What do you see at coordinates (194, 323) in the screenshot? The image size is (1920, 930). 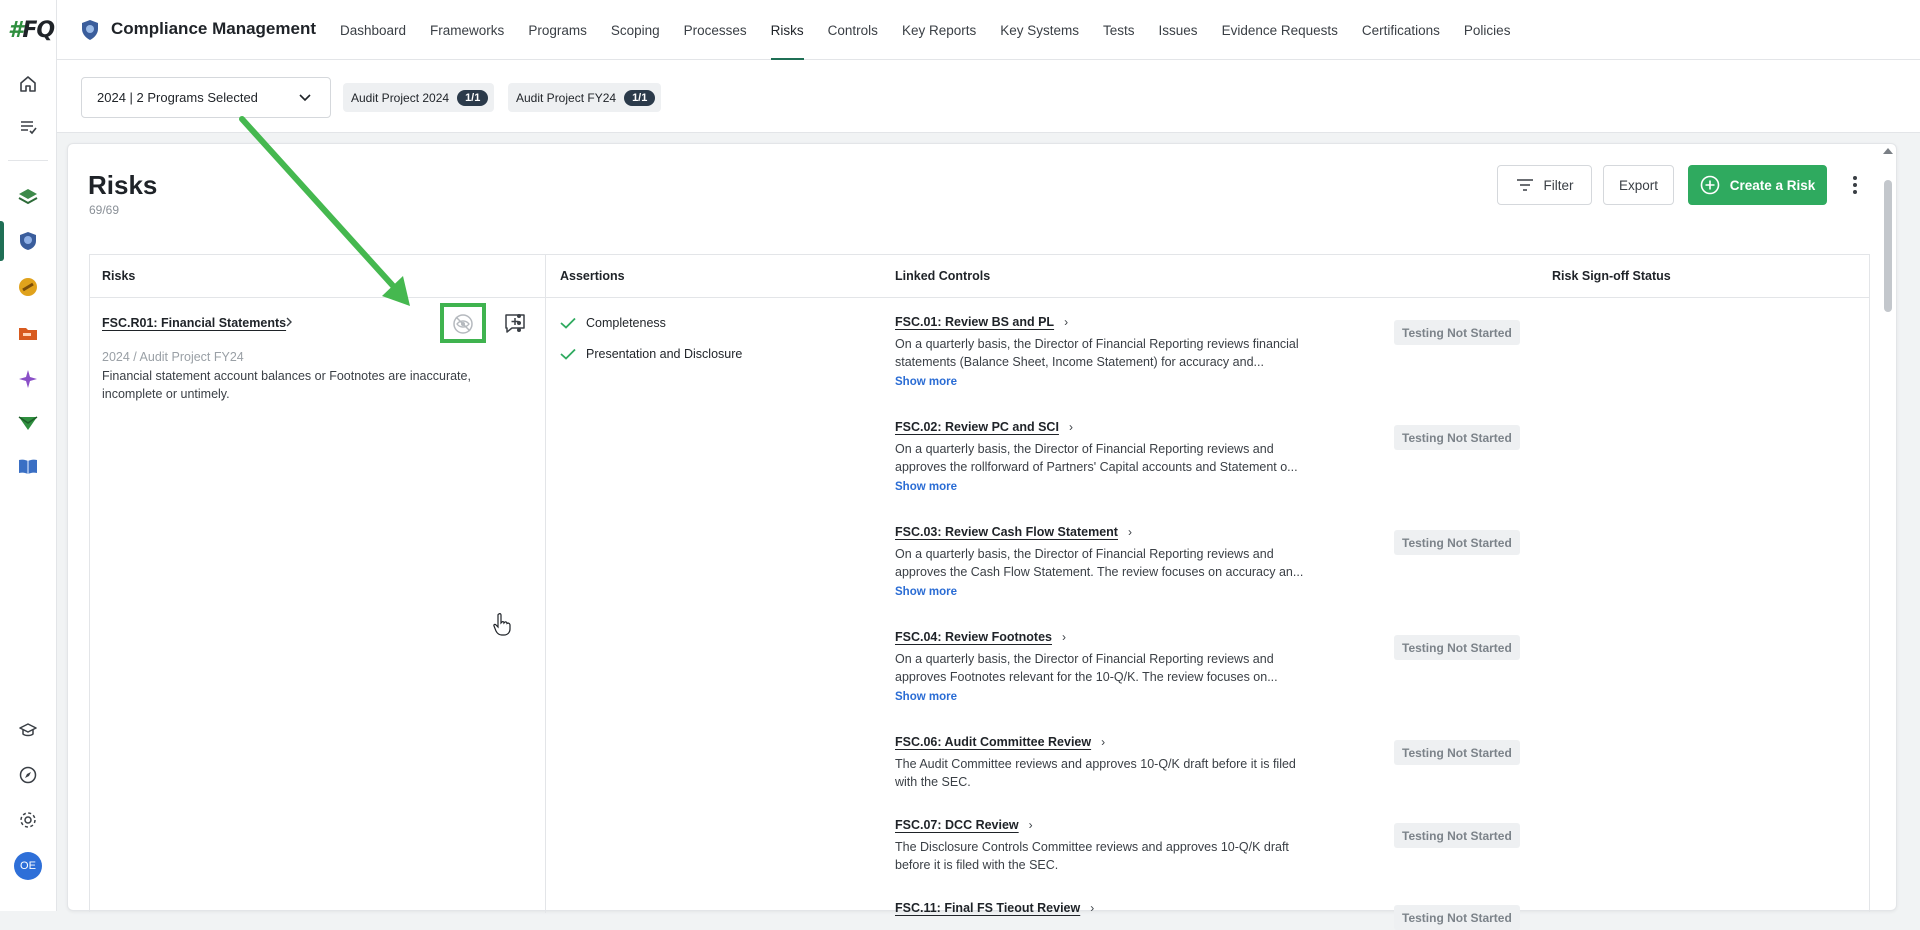 I see `risk-name-link: FSC.R01: Financial Statements` at bounding box center [194, 323].